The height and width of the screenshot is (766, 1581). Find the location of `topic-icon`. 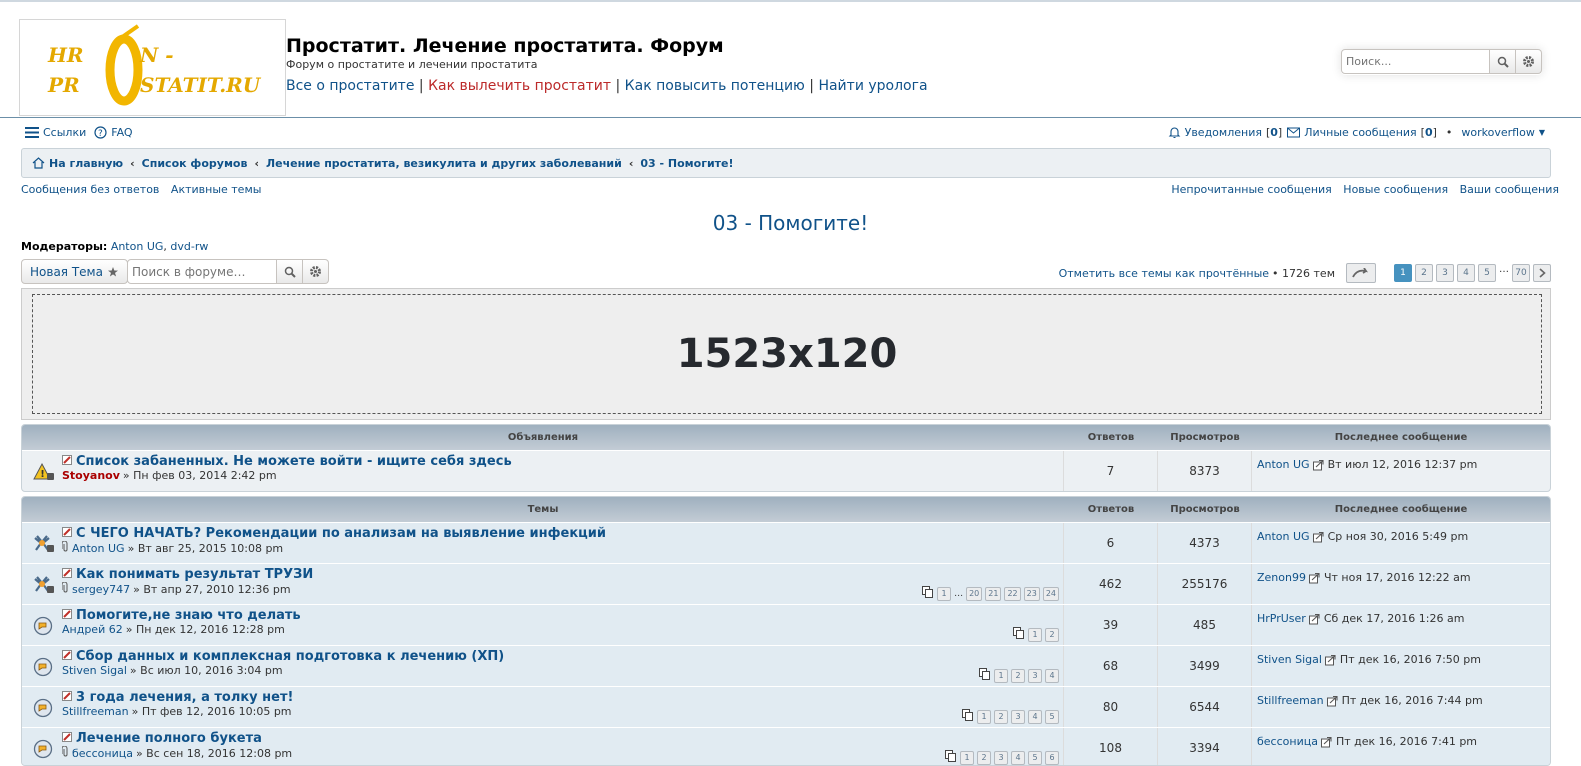

topic-icon is located at coordinates (43, 626).